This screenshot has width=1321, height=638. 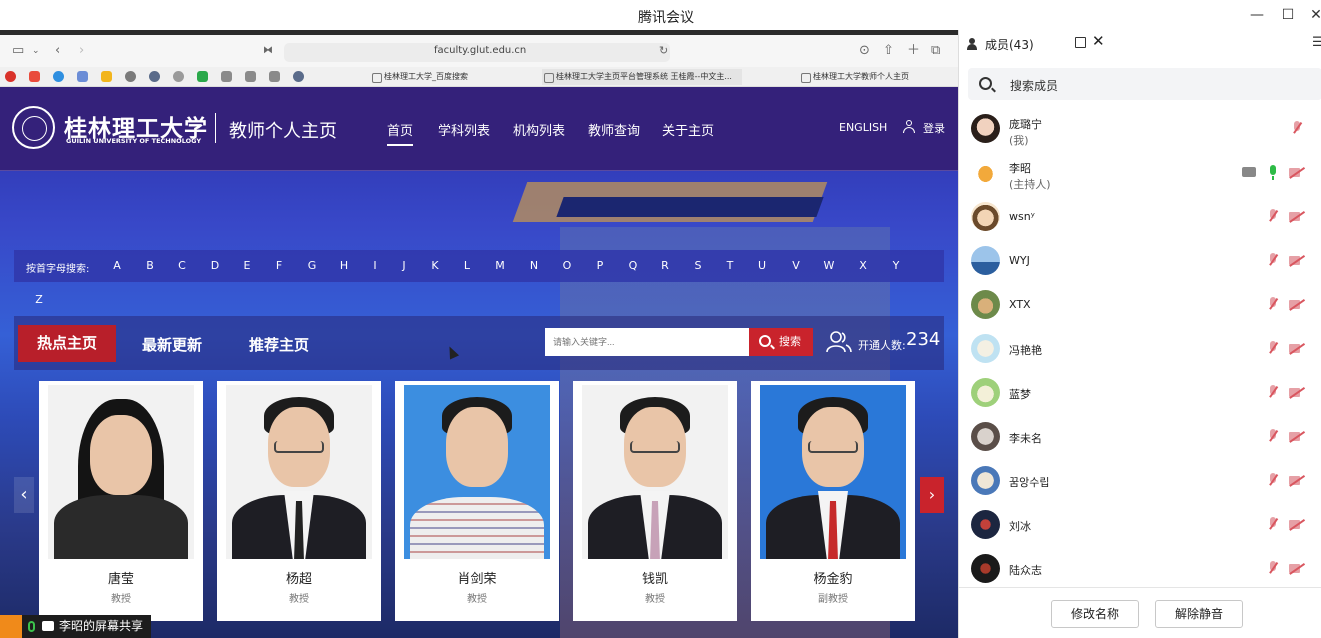 I want to click on letter-s: S, so click(x=698, y=265).